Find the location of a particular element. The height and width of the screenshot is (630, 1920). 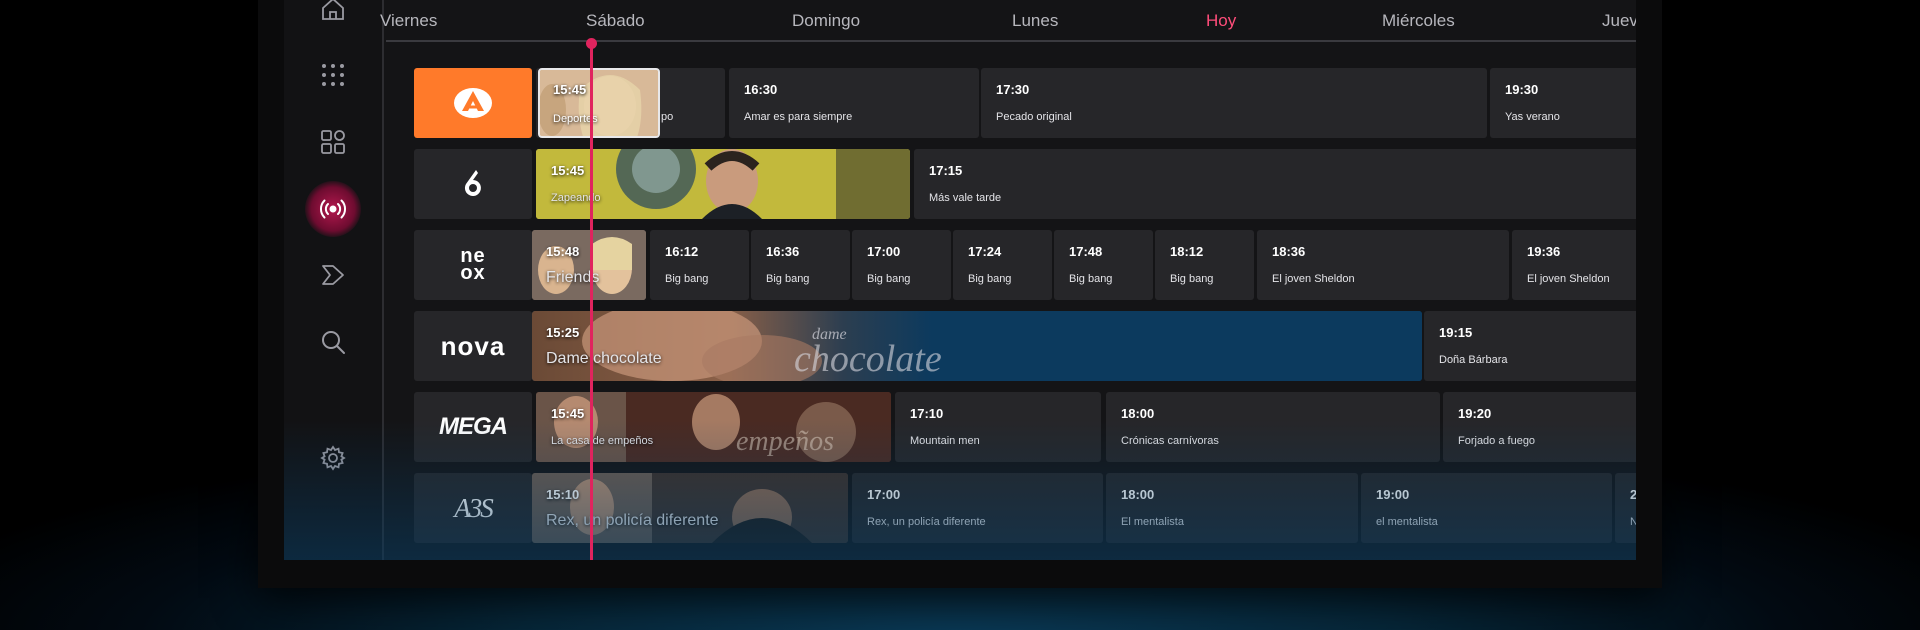

current-time-line is located at coordinates (591, 301).